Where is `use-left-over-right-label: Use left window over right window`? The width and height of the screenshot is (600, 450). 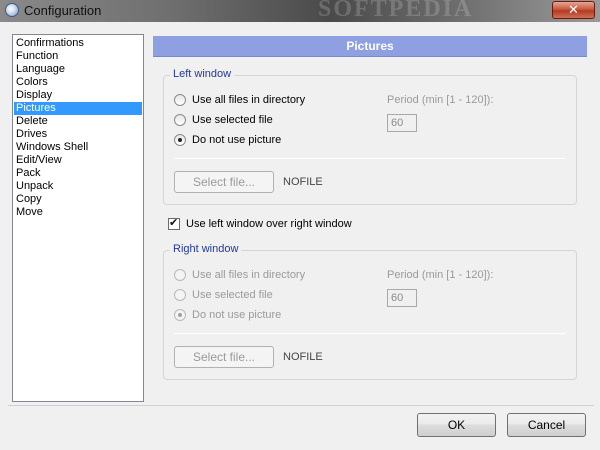
use-left-over-right-label: Use left window over right window is located at coordinates (269, 224).